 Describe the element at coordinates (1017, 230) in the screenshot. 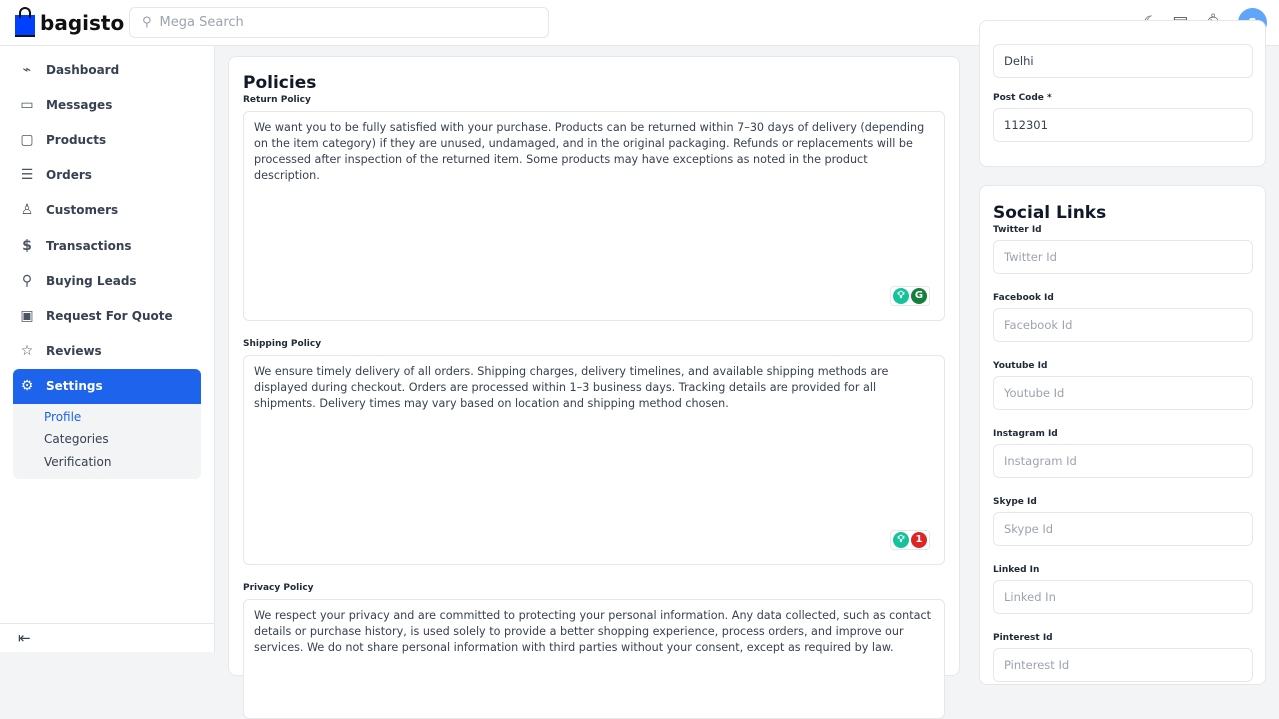

I see `social-label: Twitter Id` at that location.